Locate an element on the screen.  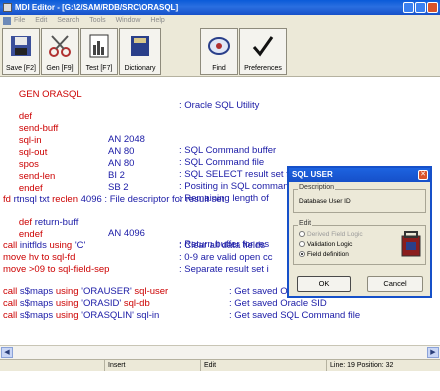
app-icon is located at coordinates (7, 7).